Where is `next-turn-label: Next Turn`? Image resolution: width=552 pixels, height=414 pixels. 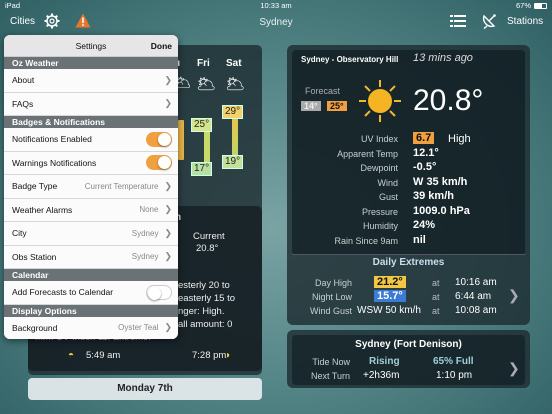 next-turn-label: Next Turn is located at coordinates (330, 376).